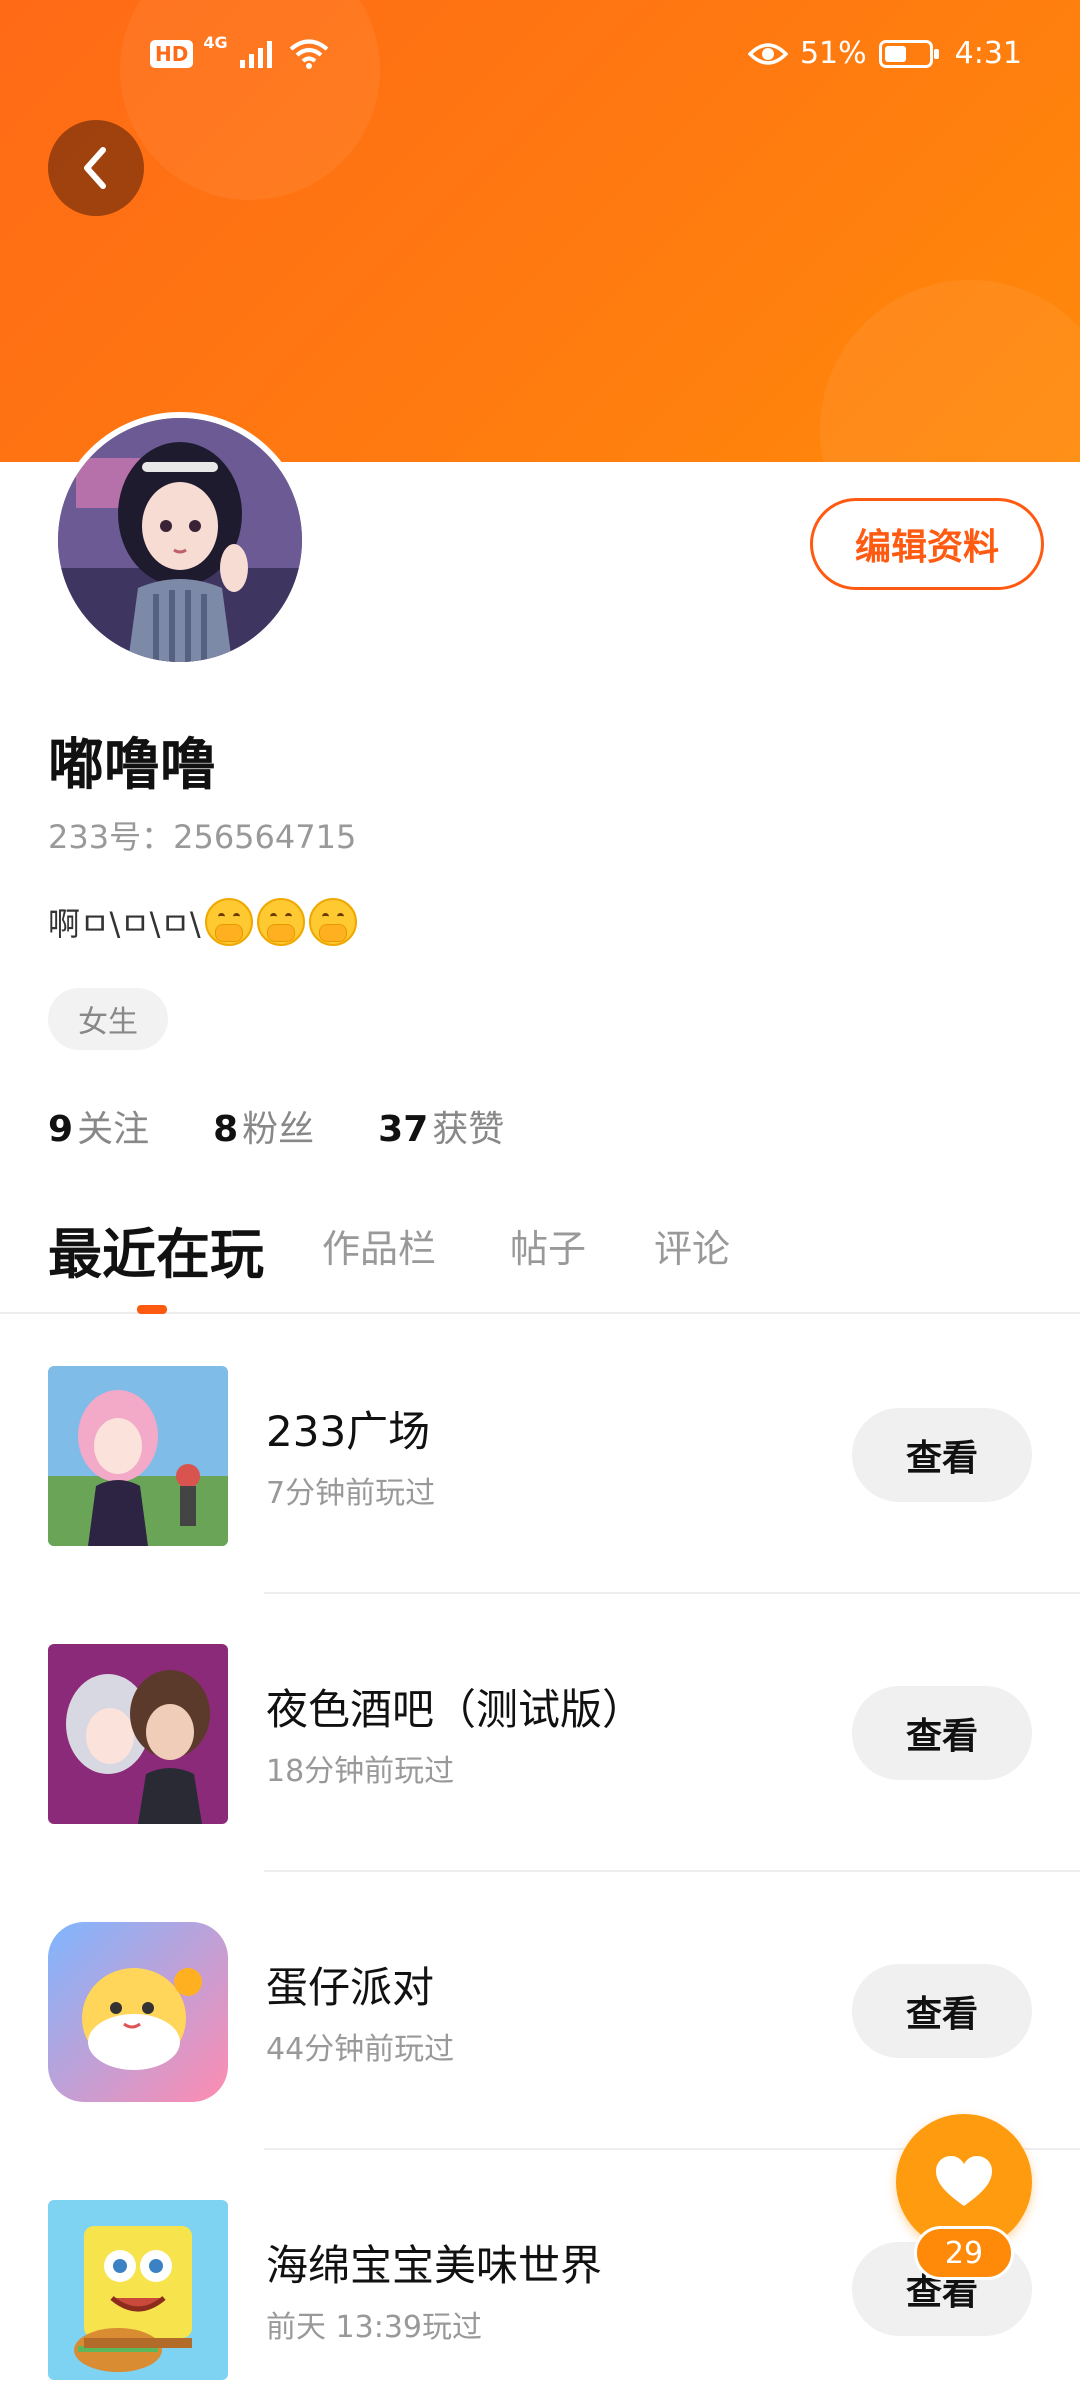  I want to click on eye-icon, so click(767, 53).